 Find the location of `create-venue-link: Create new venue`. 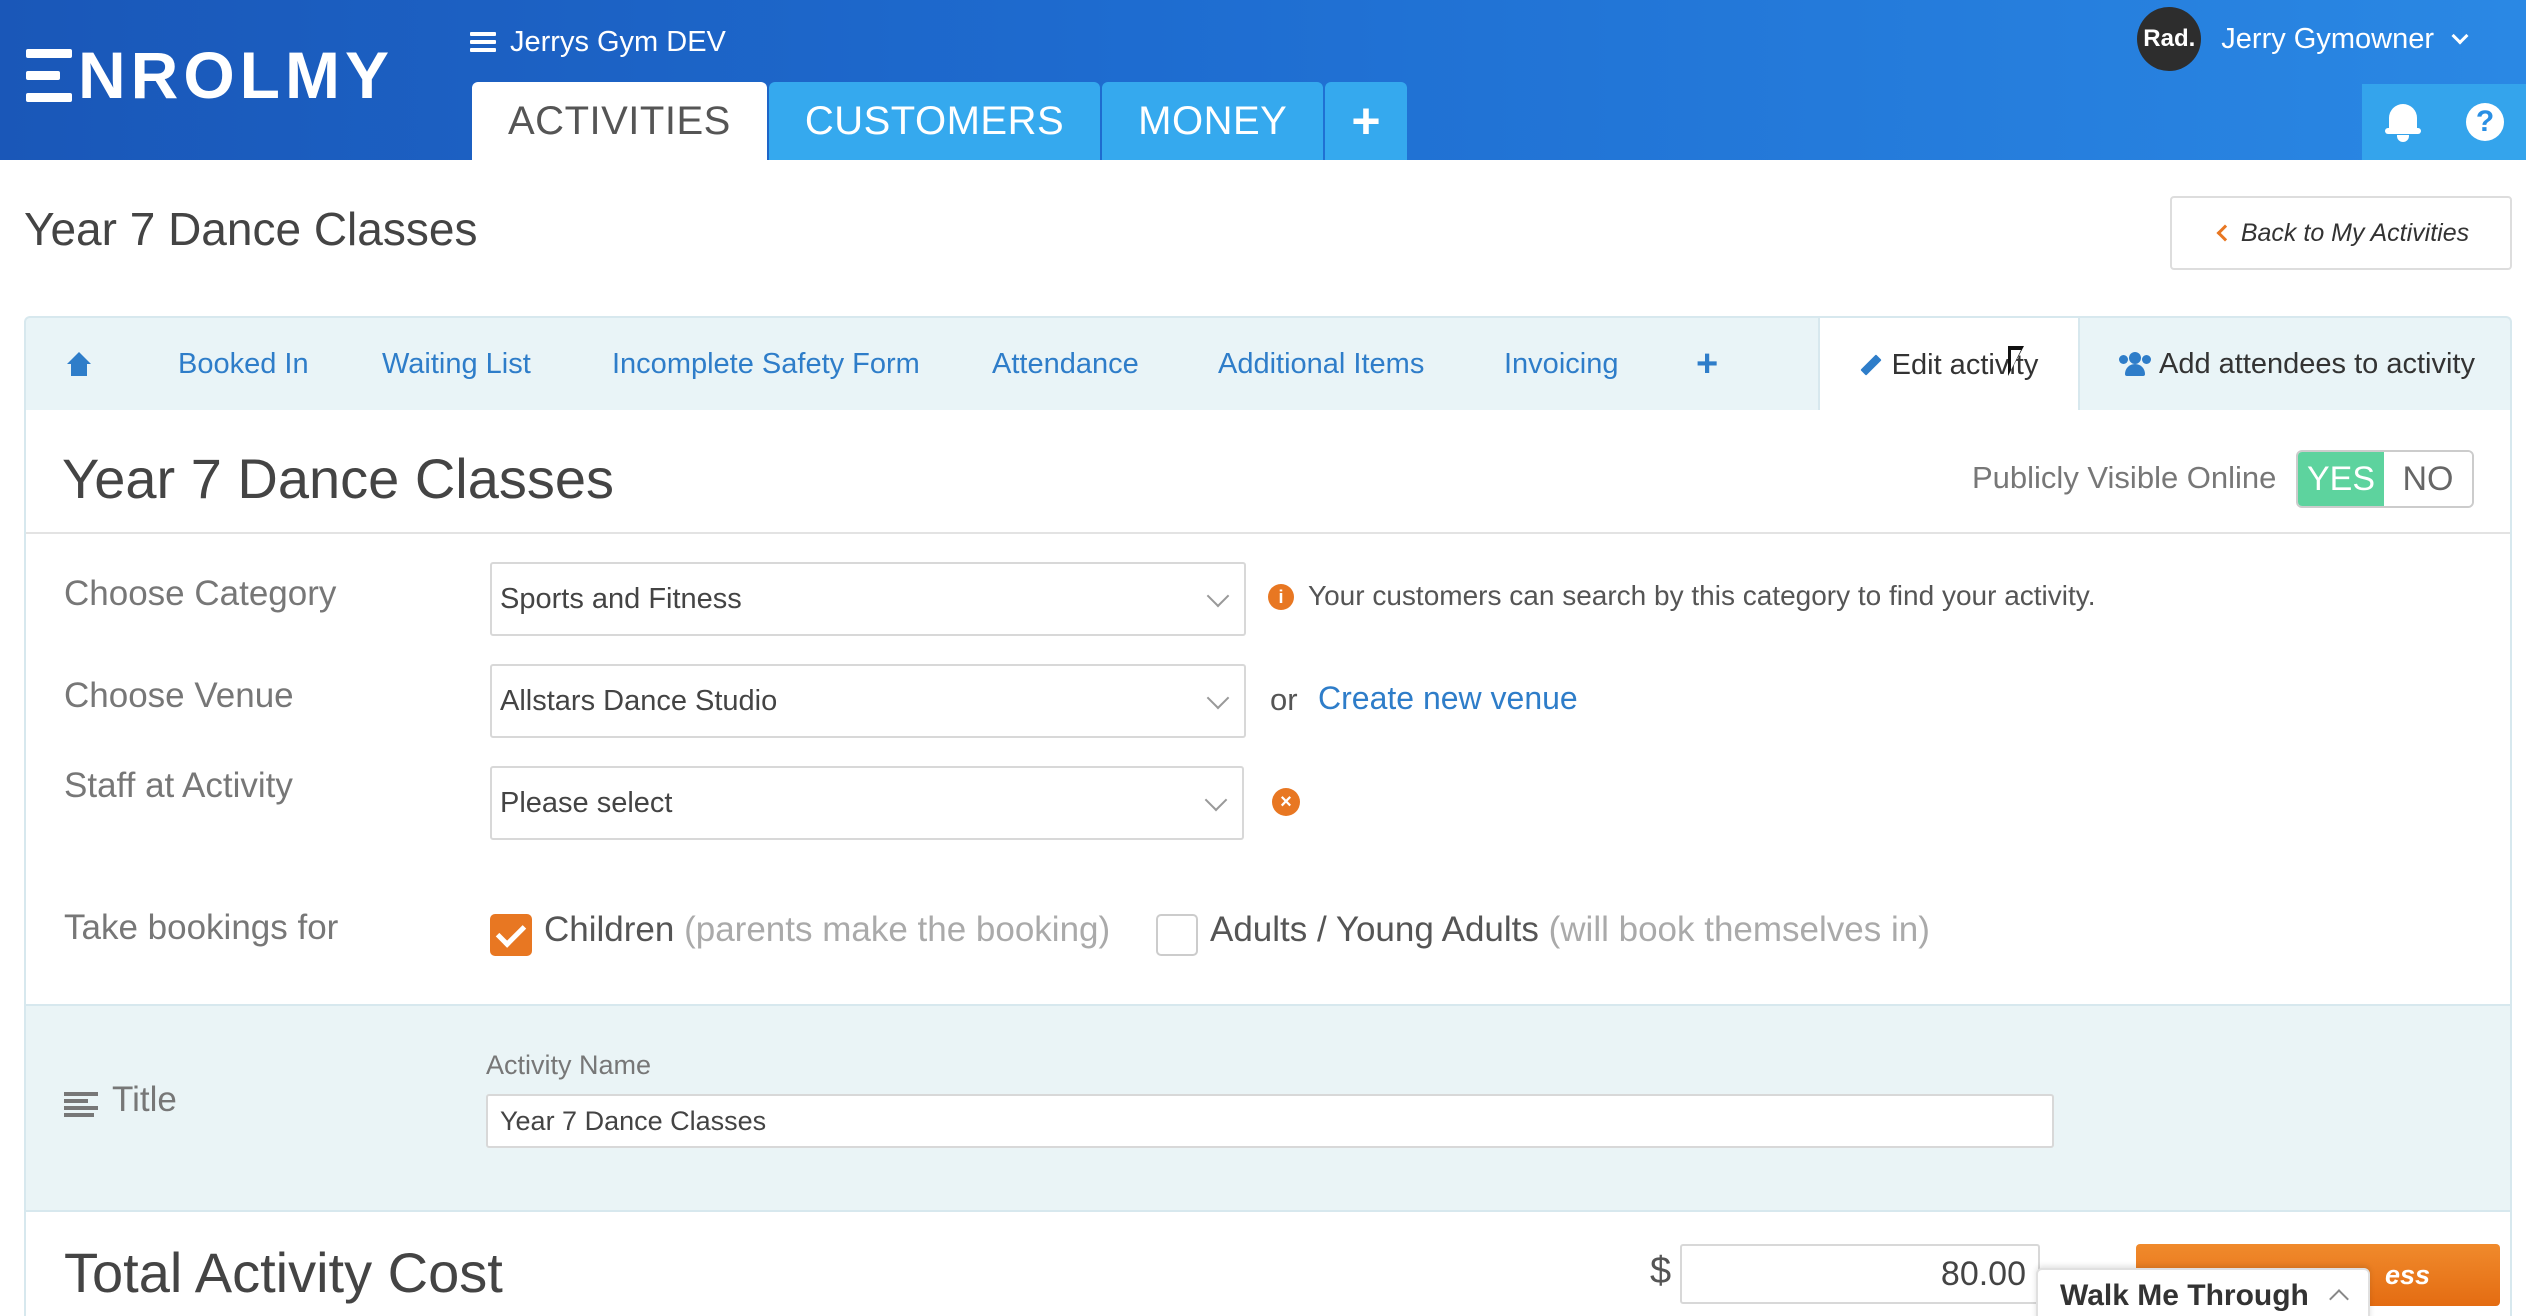

create-venue-link: Create new venue is located at coordinates (1448, 698).